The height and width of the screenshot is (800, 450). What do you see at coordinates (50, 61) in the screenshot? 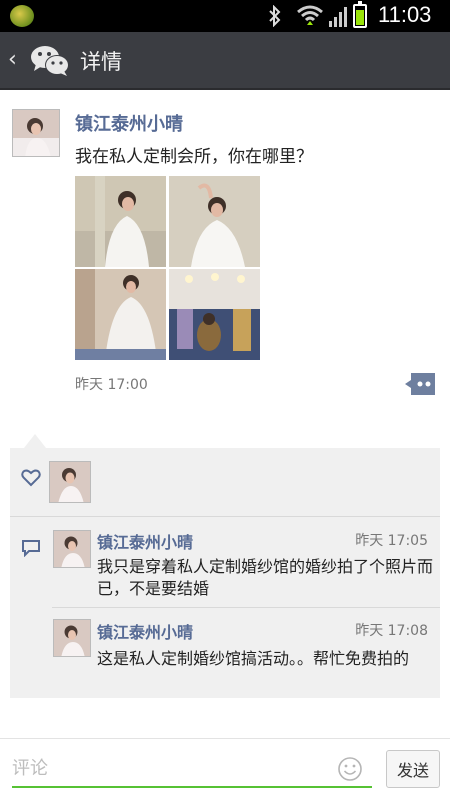
I see `wechat-icon` at bounding box center [50, 61].